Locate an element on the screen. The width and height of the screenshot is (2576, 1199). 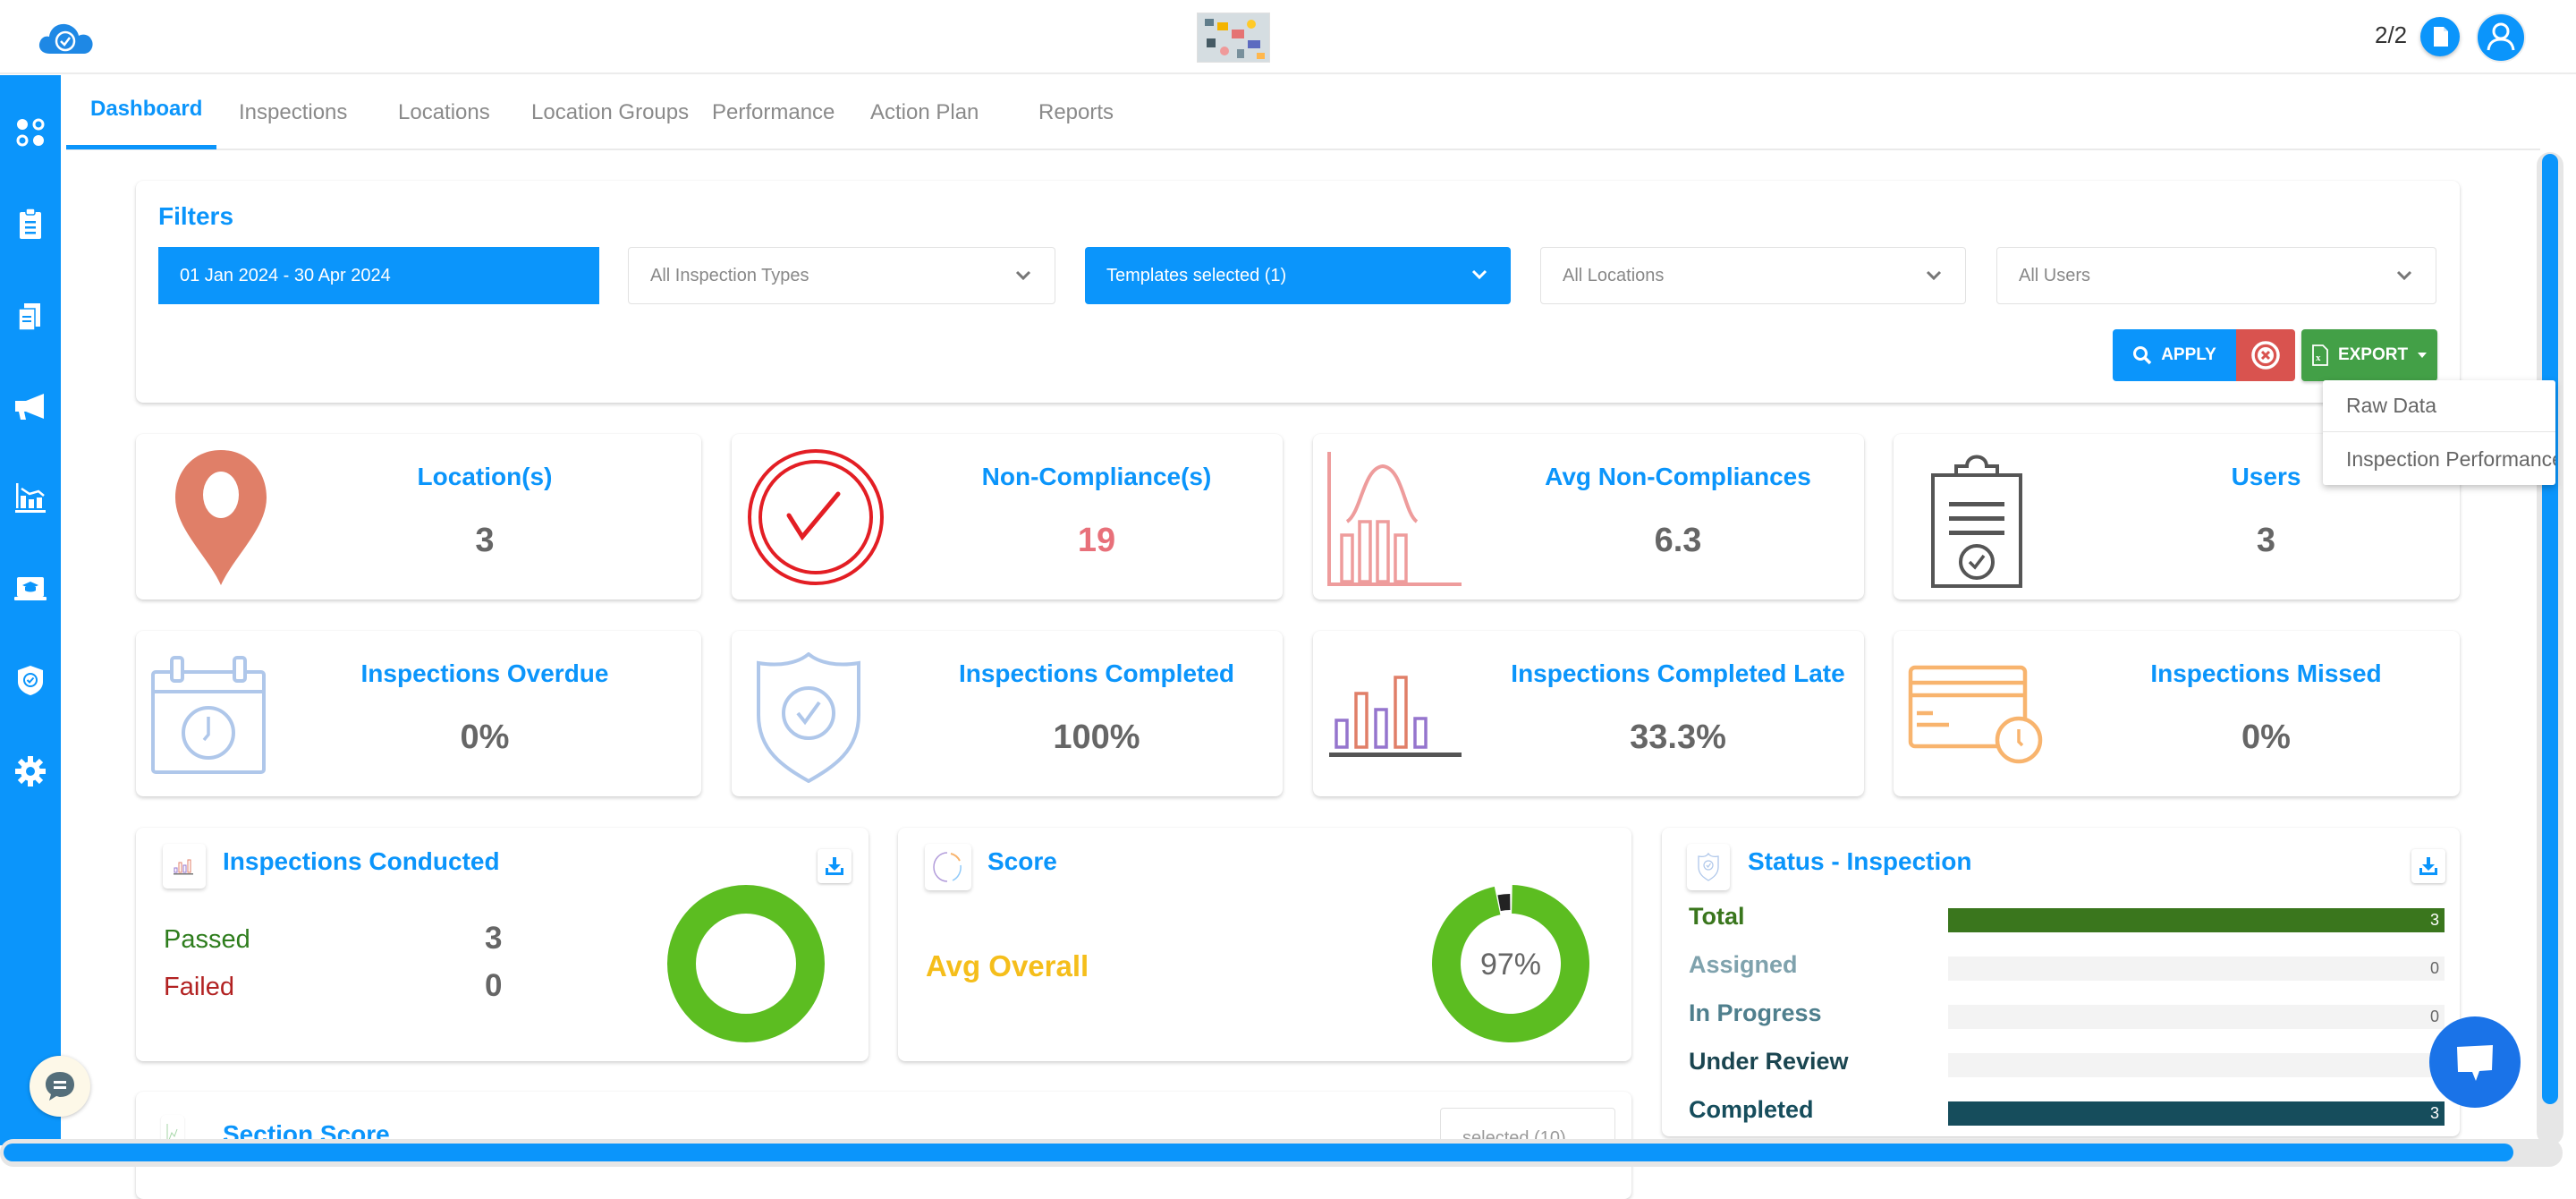
tab-reports: Reports is located at coordinates (1076, 112).